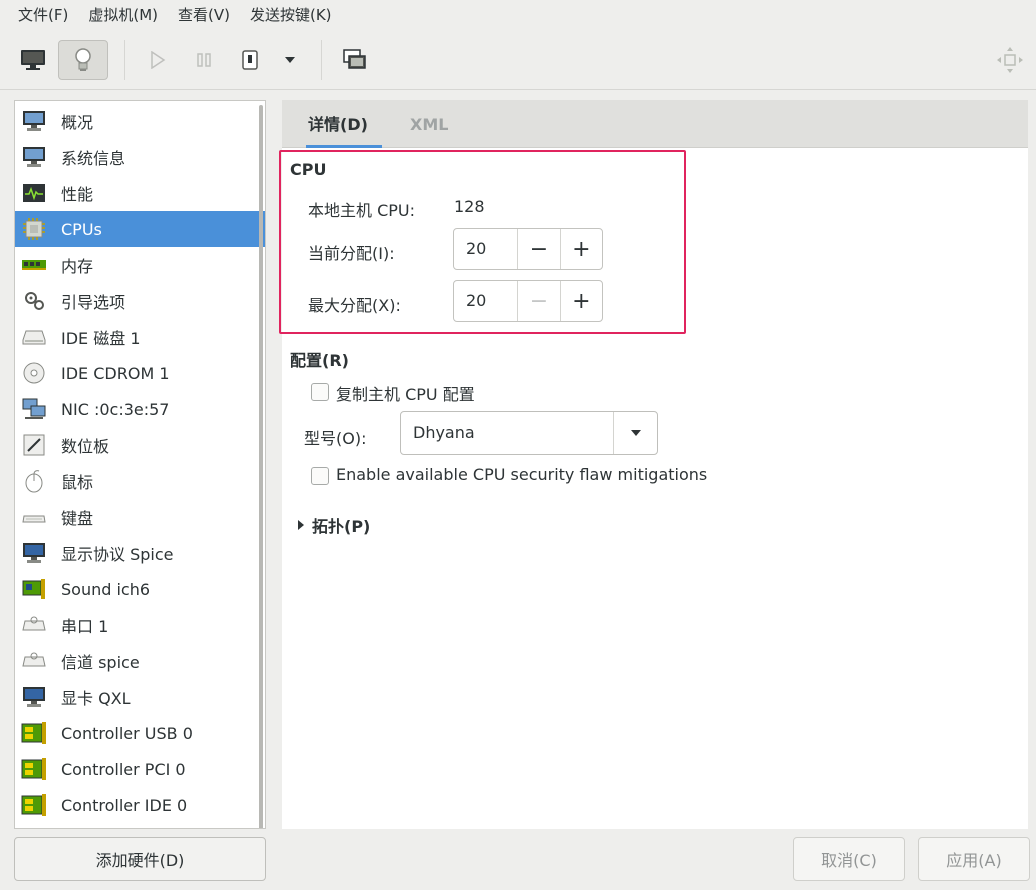 Image resolution: width=1036 pixels, height=890 pixels. Describe the element at coordinates (469, 206) in the screenshot. I see `host-cpu-value: 128` at that location.